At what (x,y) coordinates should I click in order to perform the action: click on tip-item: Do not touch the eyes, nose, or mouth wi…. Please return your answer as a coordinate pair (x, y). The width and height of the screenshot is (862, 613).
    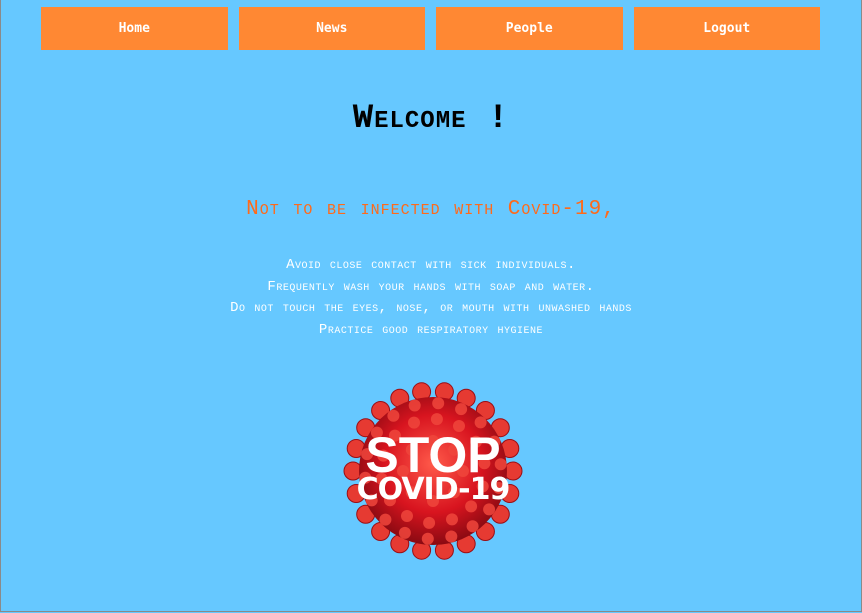
    Looking at the image, I should click on (431, 308).